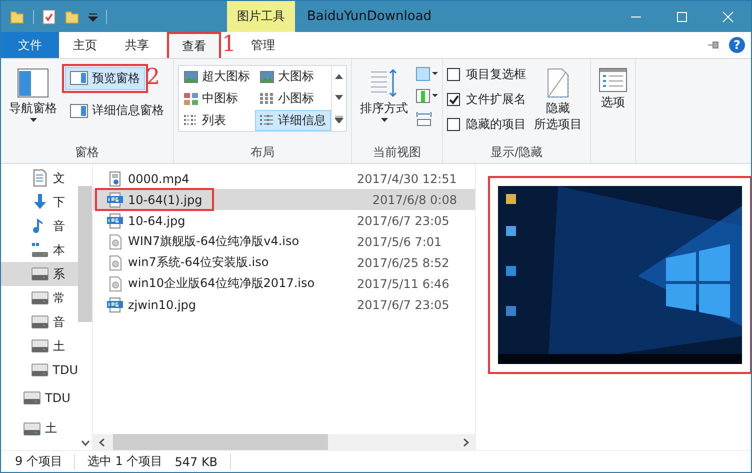 This screenshot has height=473, width=752. I want to click on pin-icon, so click(714, 45).